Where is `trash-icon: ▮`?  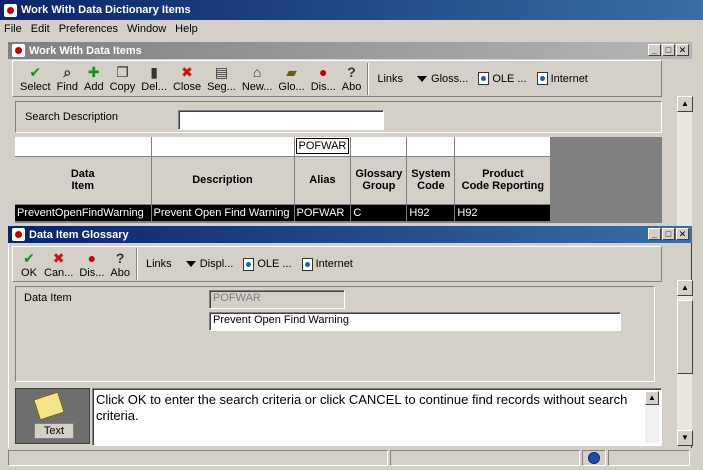 trash-icon: ▮ is located at coordinates (154, 72).